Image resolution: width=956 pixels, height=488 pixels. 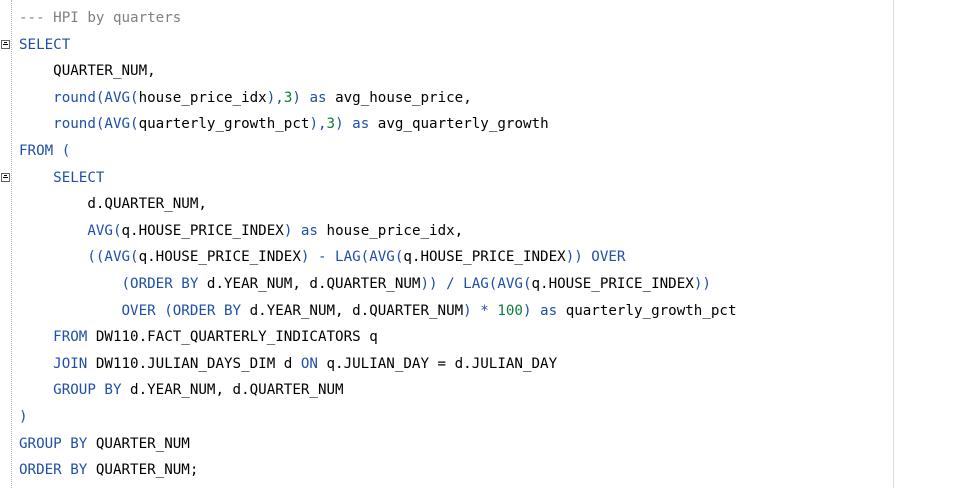 What do you see at coordinates (202, 97) in the screenshot?
I see `code-identifier: house_price_idx` at bounding box center [202, 97].